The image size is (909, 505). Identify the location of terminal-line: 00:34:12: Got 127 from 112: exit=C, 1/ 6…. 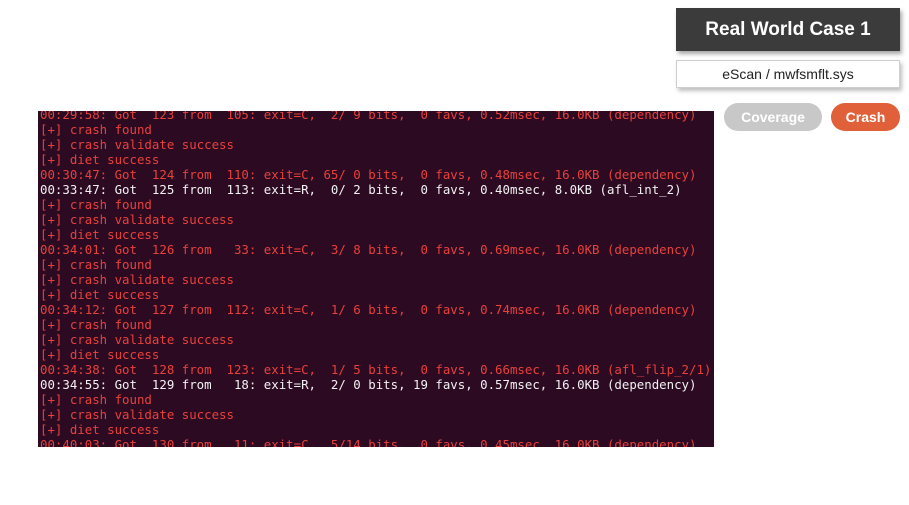
(368, 309).